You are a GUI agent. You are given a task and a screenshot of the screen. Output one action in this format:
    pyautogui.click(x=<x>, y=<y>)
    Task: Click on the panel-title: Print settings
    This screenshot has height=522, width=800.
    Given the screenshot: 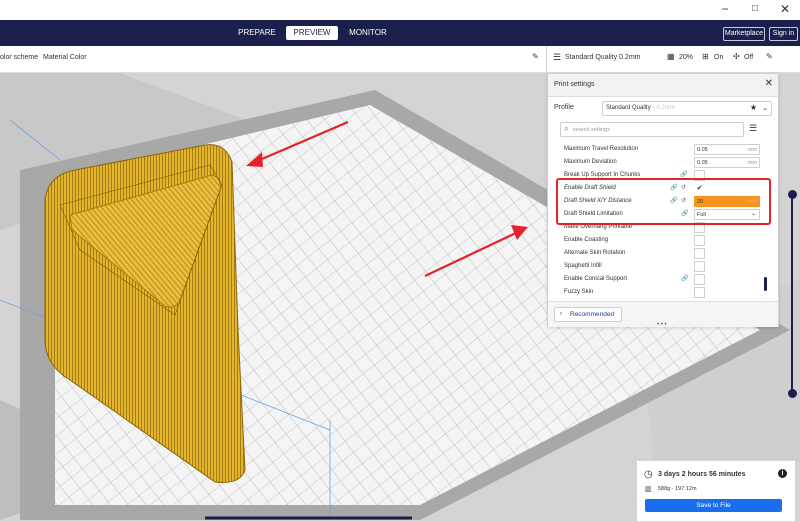 What is the action you would take?
    pyautogui.click(x=574, y=84)
    